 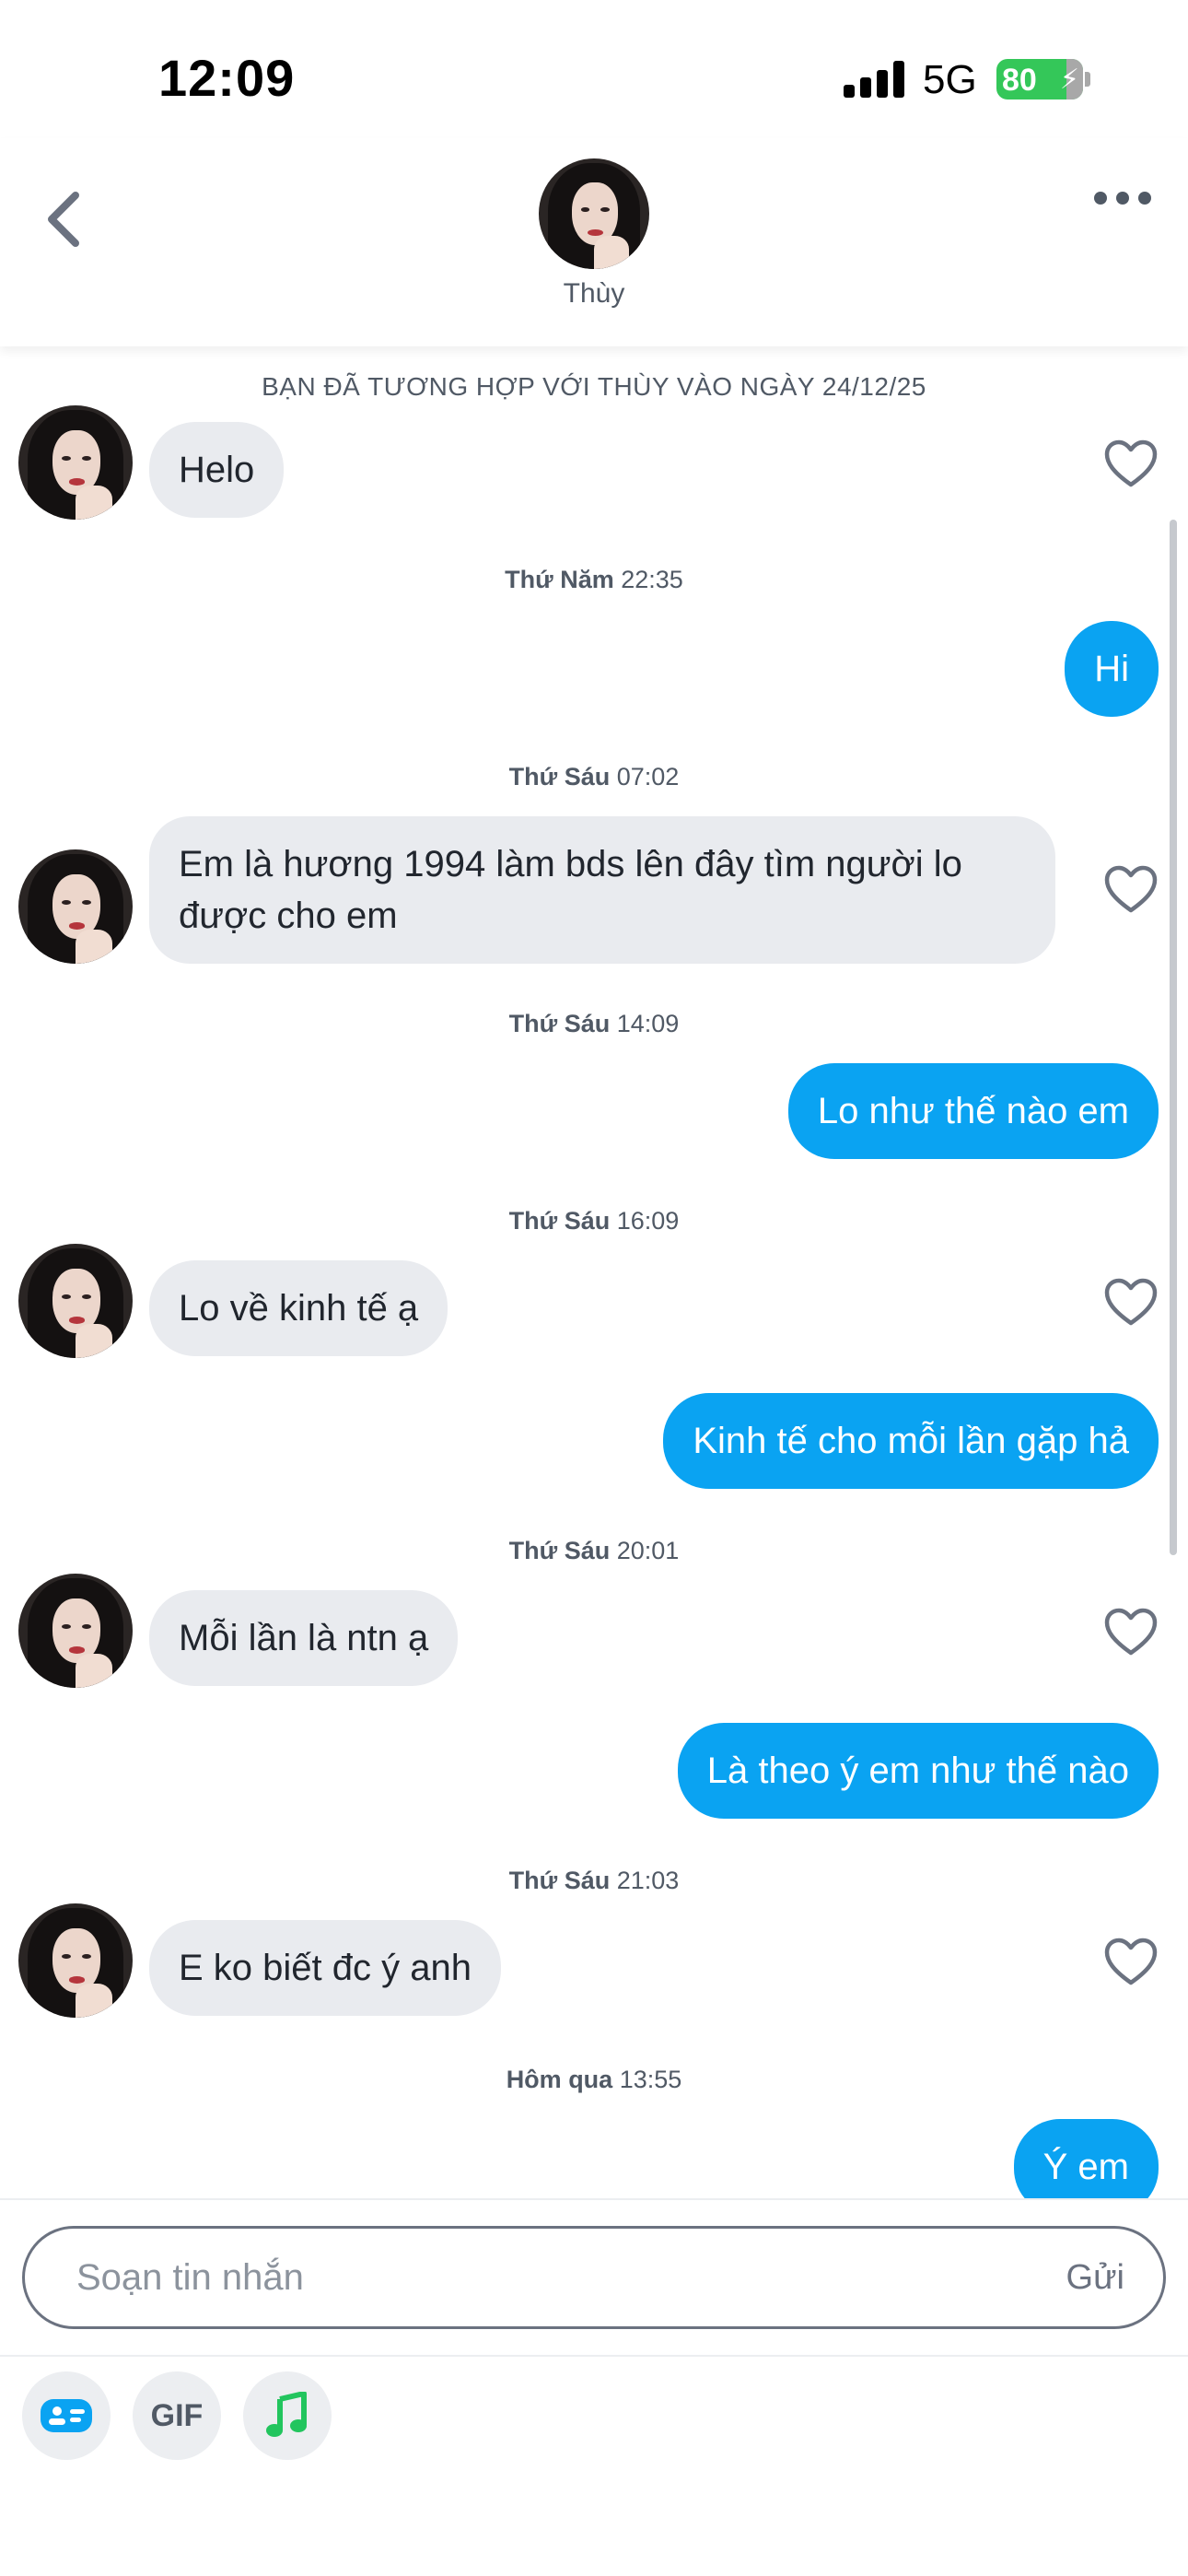 What do you see at coordinates (1122, 198) in the screenshot?
I see `more-options-button` at bounding box center [1122, 198].